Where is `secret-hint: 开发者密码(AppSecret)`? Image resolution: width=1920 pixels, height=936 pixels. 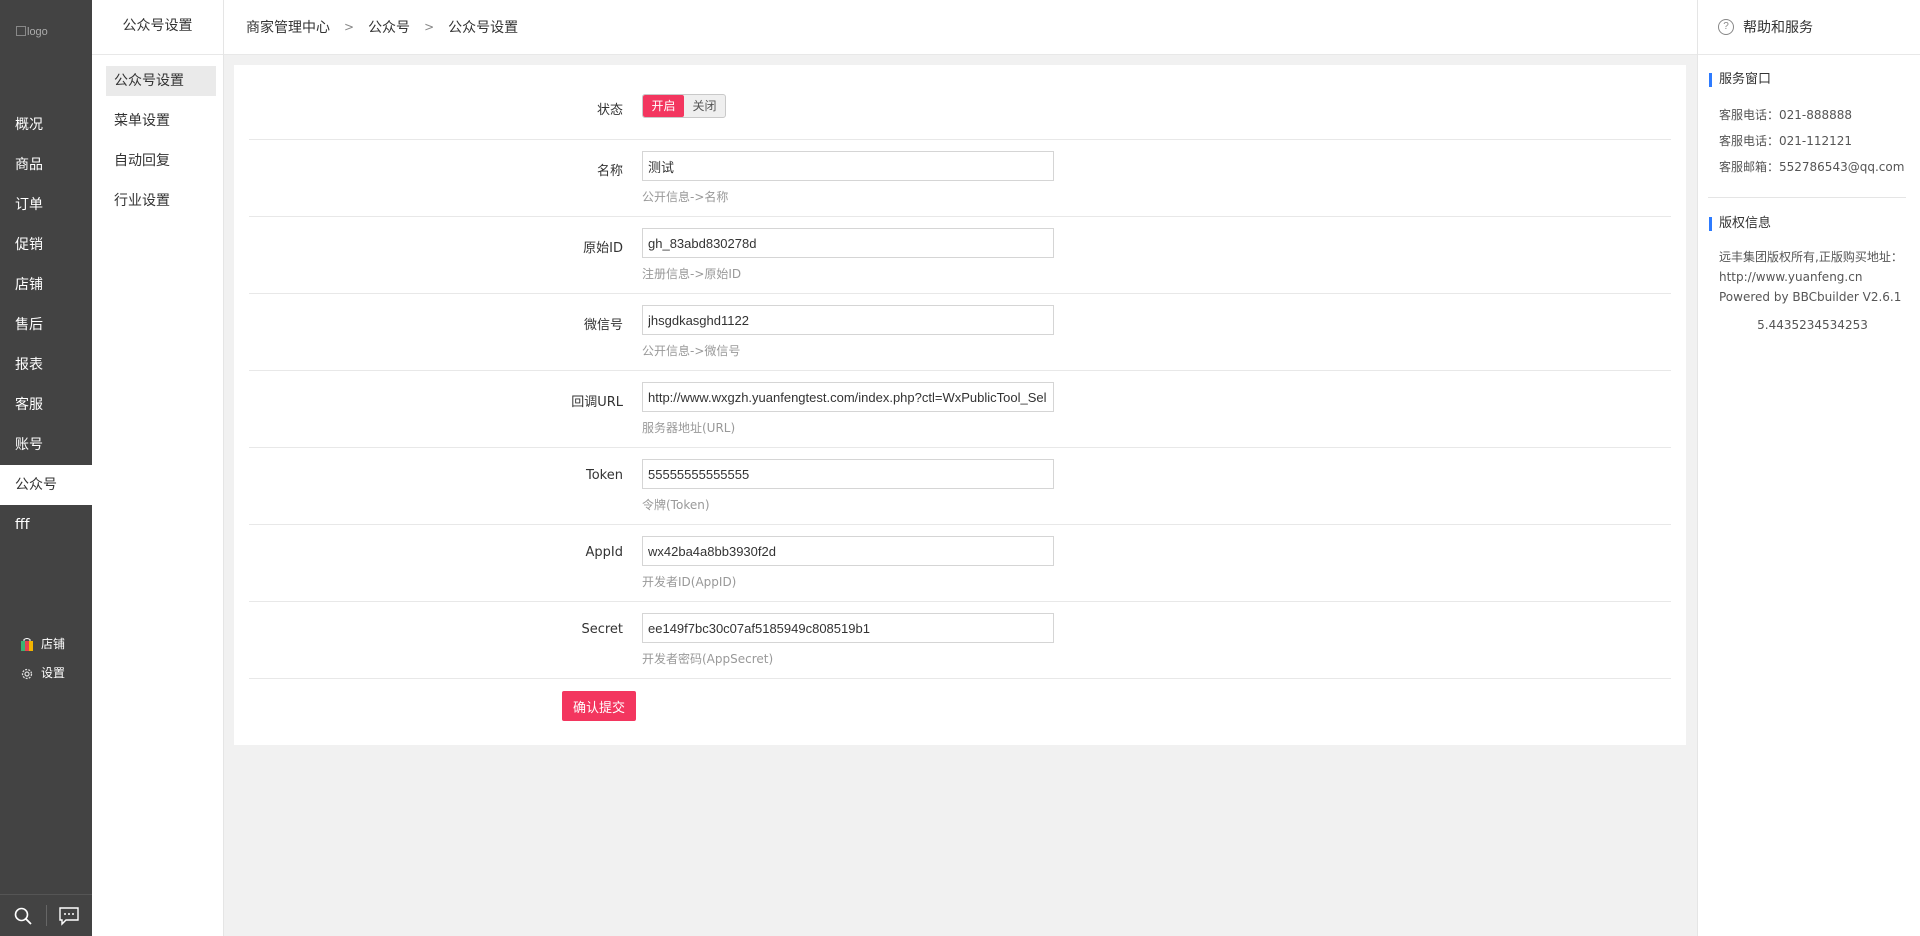
secret-hint: 开发者密码(AppSecret) is located at coordinates (708, 659).